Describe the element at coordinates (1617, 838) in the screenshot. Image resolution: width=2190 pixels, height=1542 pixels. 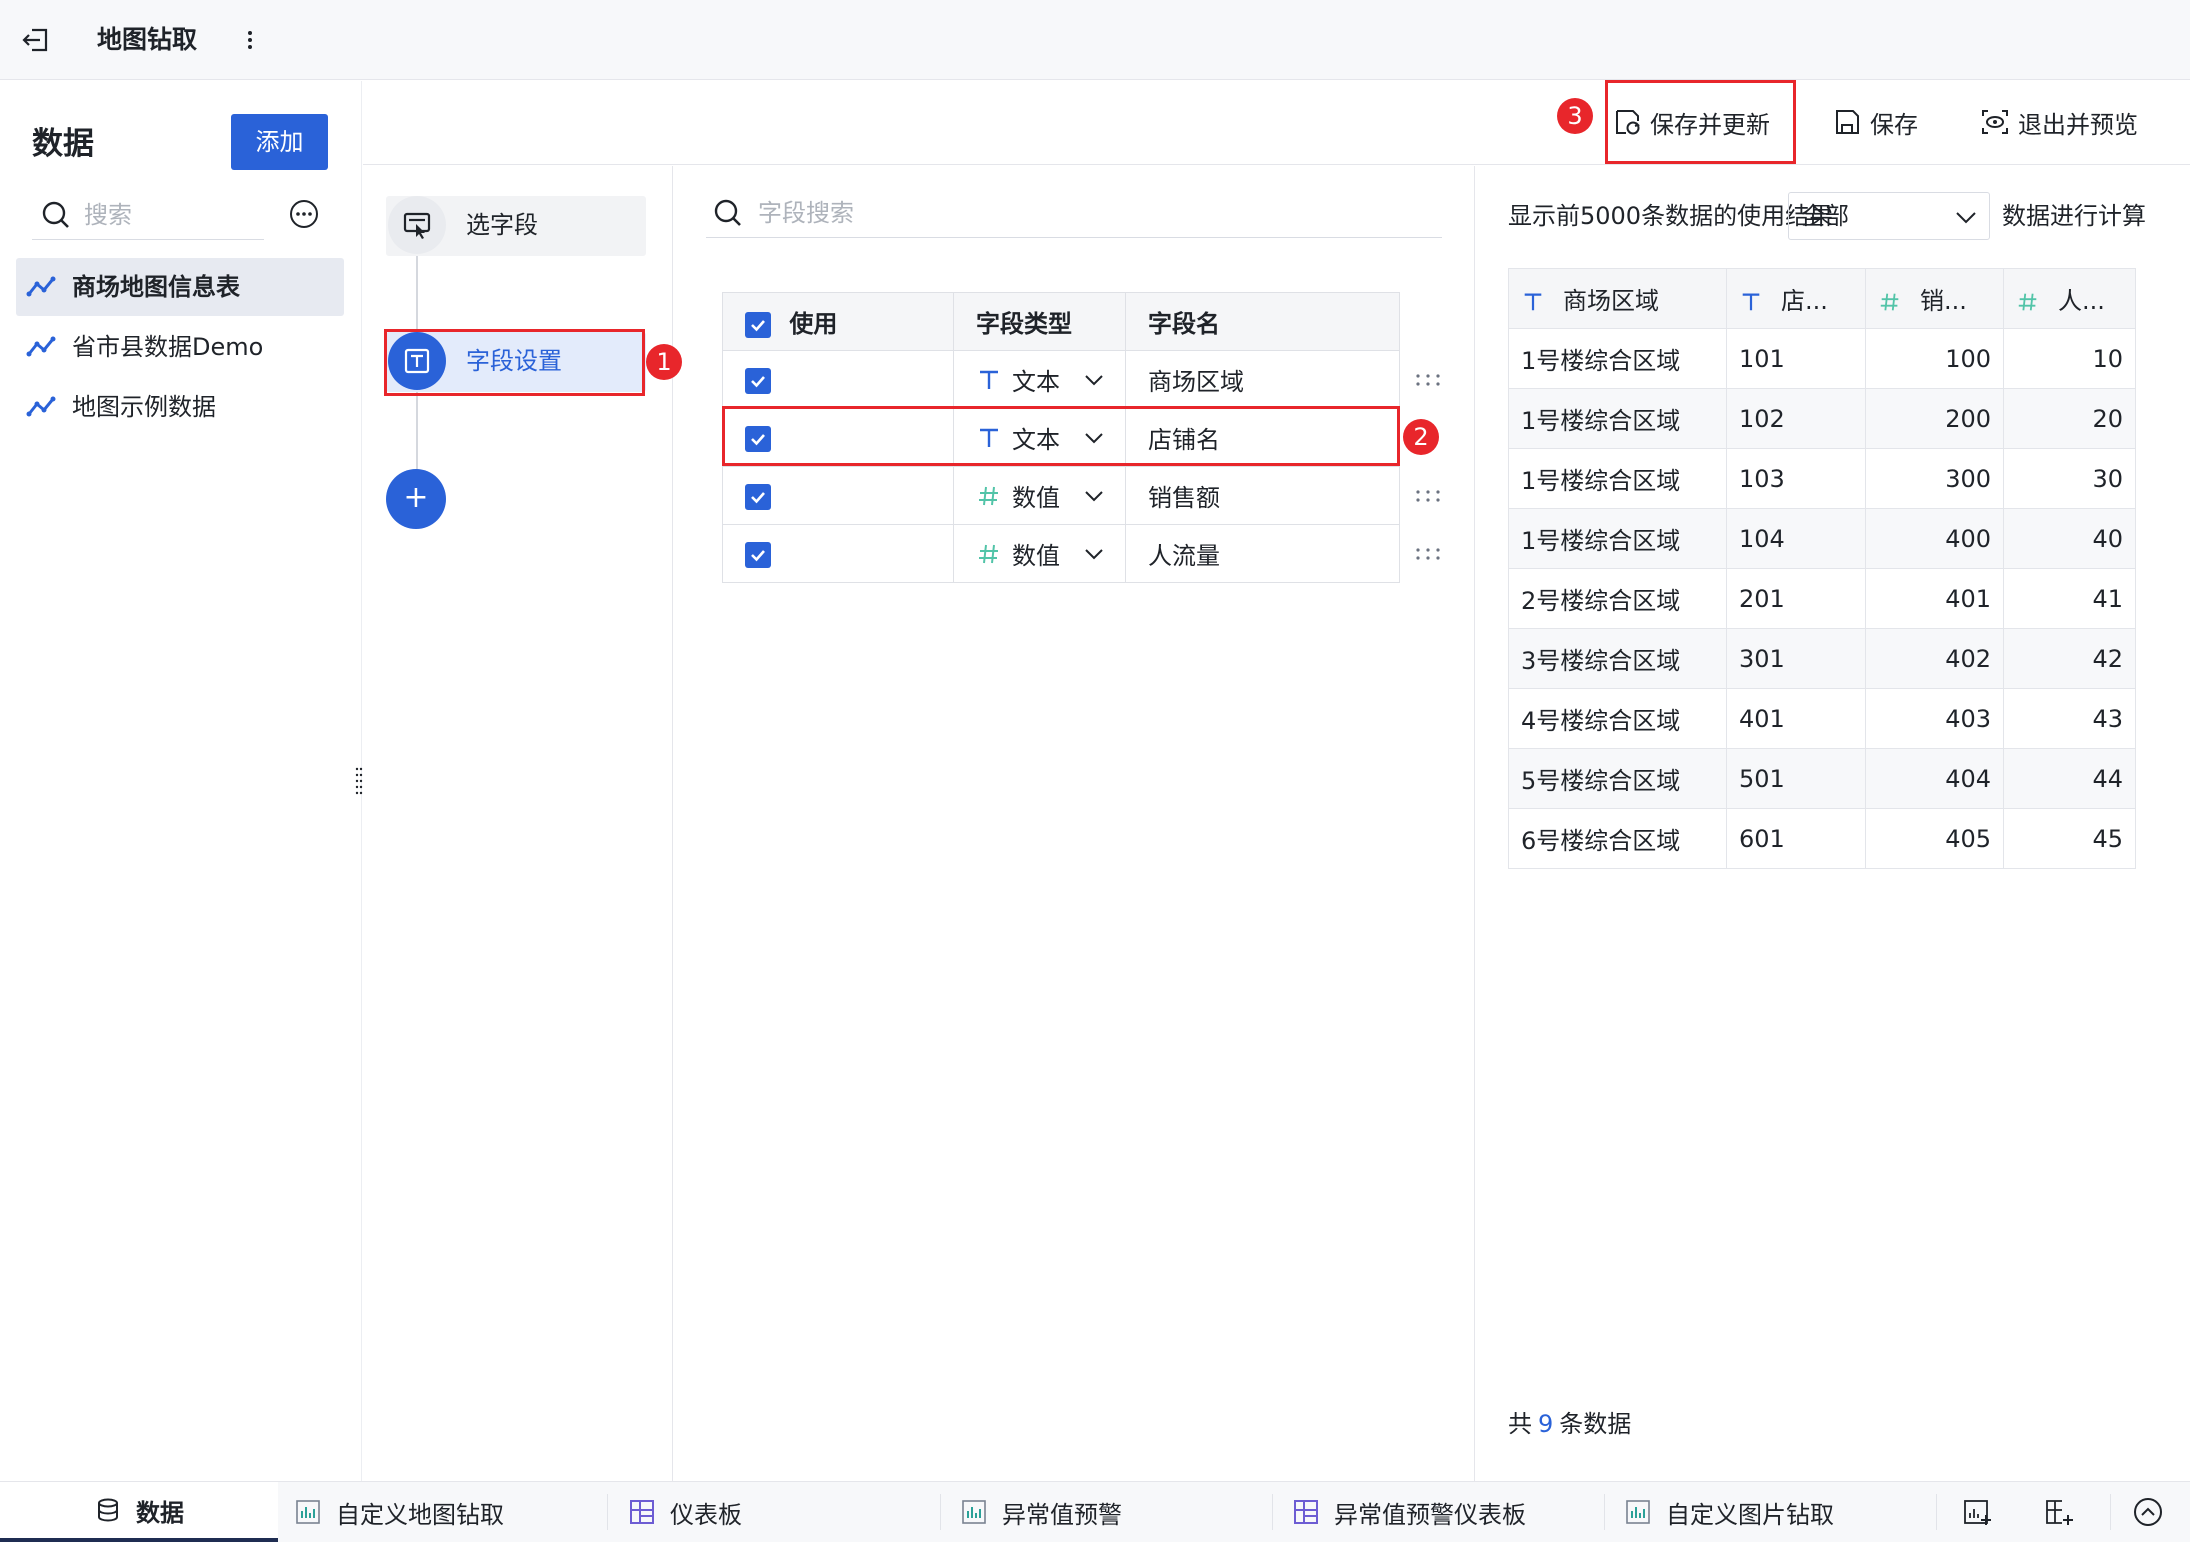
I see `cell-area: 6号楼综合区域` at that location.